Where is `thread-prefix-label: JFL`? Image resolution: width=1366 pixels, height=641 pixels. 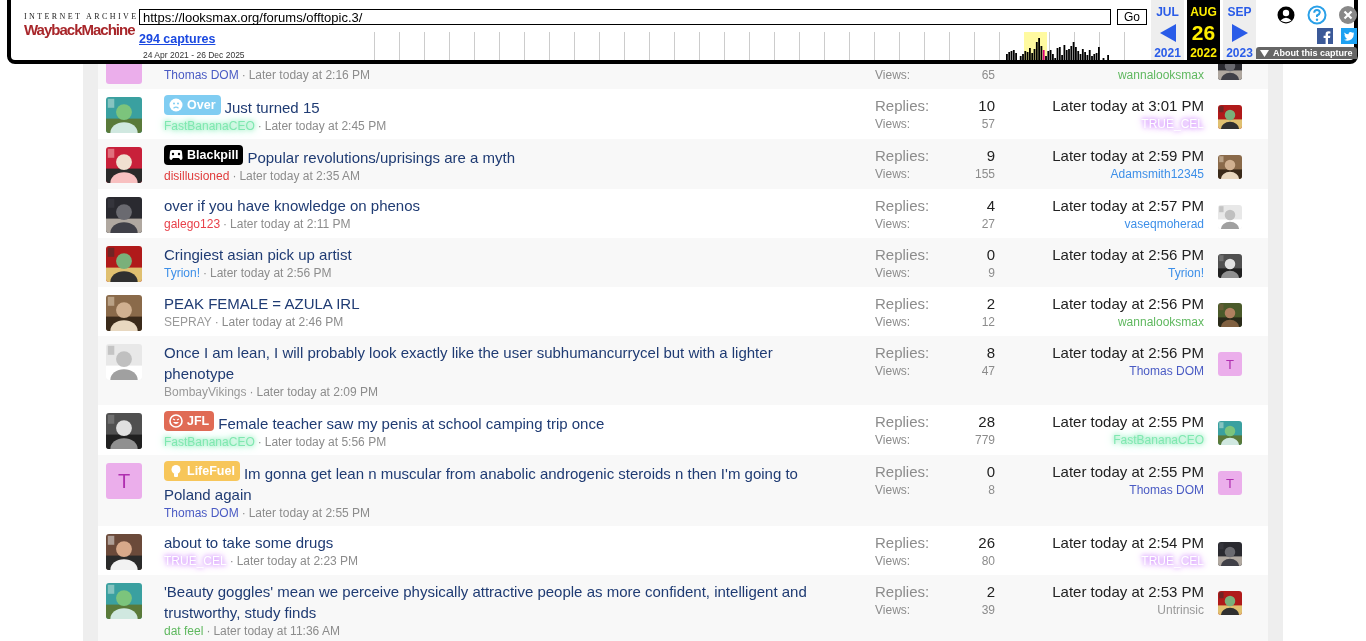 thread-prefix-label: JFL is located at coordinates (189, 421).